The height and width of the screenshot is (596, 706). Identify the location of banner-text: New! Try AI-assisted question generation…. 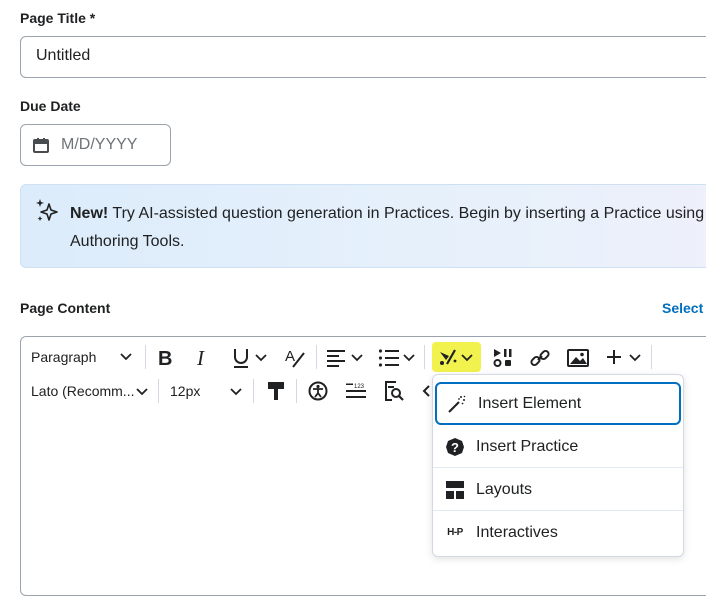
(388, 228).